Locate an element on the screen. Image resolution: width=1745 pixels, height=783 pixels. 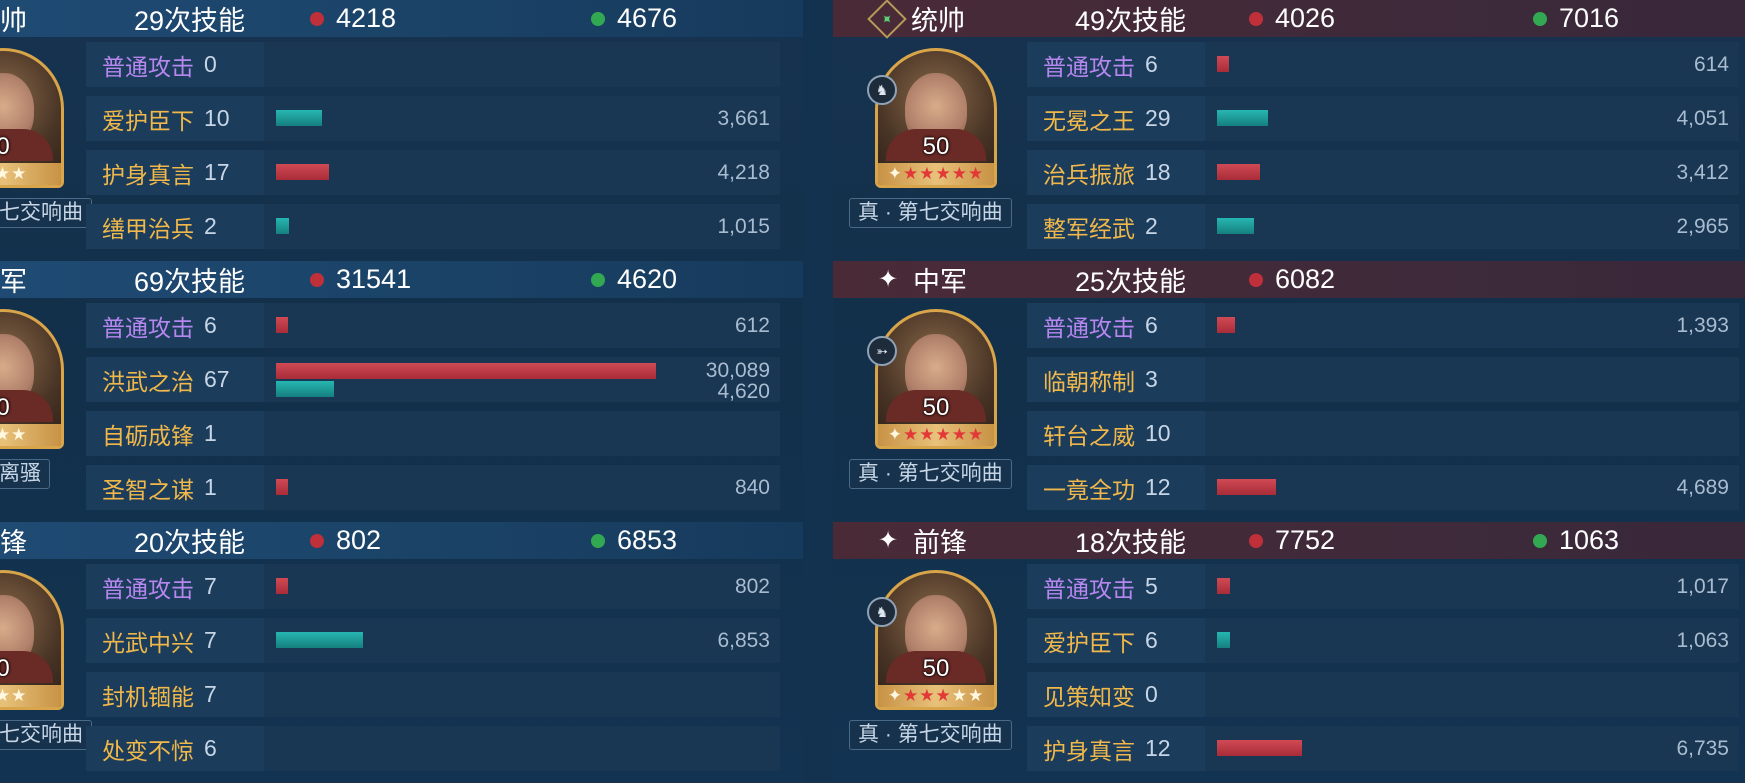
skill-name: 封机锢能 is located at coordinates (148, 696).